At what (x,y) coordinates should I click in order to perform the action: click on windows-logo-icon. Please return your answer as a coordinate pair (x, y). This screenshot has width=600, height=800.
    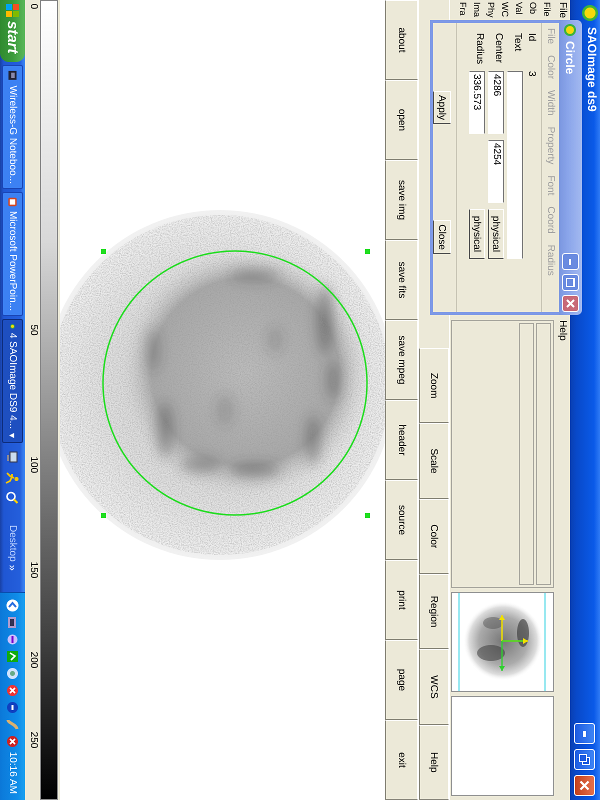
    Looking at the image, I should click on (13, 11).